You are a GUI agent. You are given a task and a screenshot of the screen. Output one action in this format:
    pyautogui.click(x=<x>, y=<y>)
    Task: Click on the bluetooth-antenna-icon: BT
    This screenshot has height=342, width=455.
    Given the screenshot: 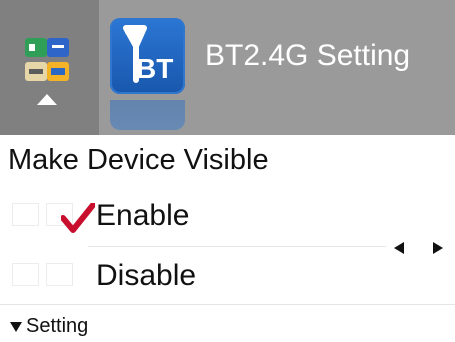 What is the action you would take?
    pyautogui.click(x=147, y=56)
    